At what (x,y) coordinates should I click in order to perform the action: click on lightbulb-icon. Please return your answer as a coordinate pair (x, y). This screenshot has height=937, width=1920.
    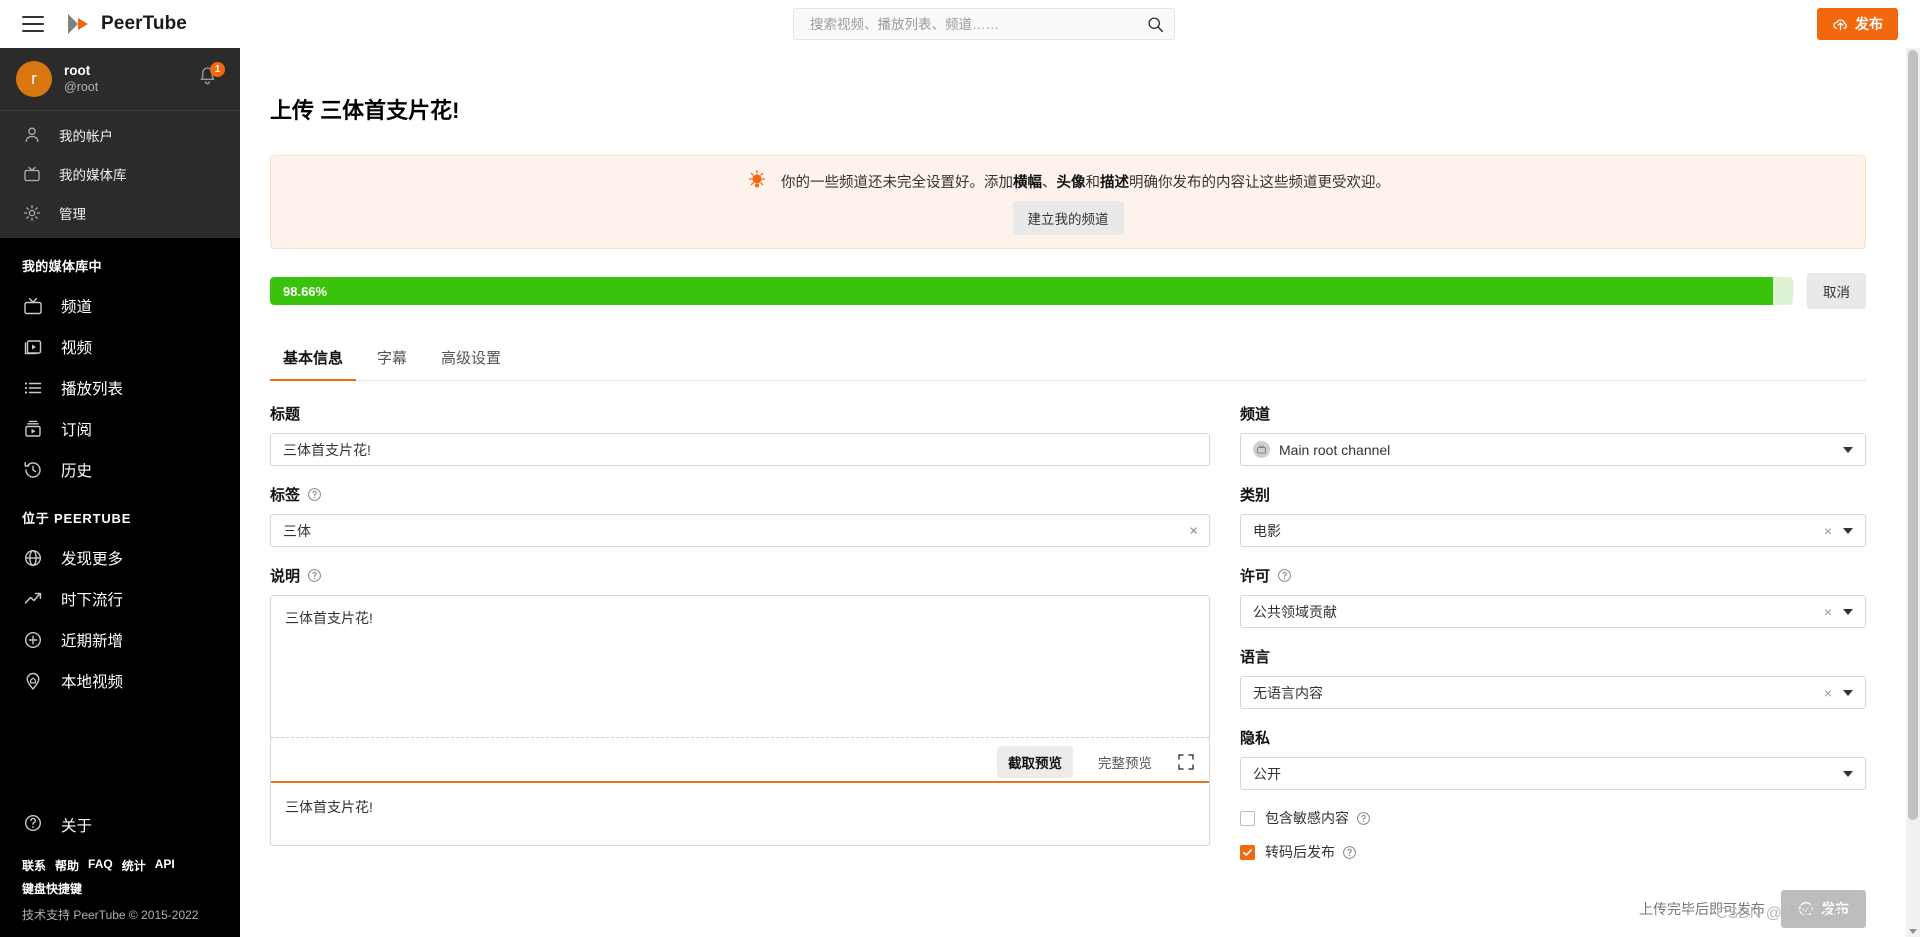
    Looking at the image, I should click on (757, 179).